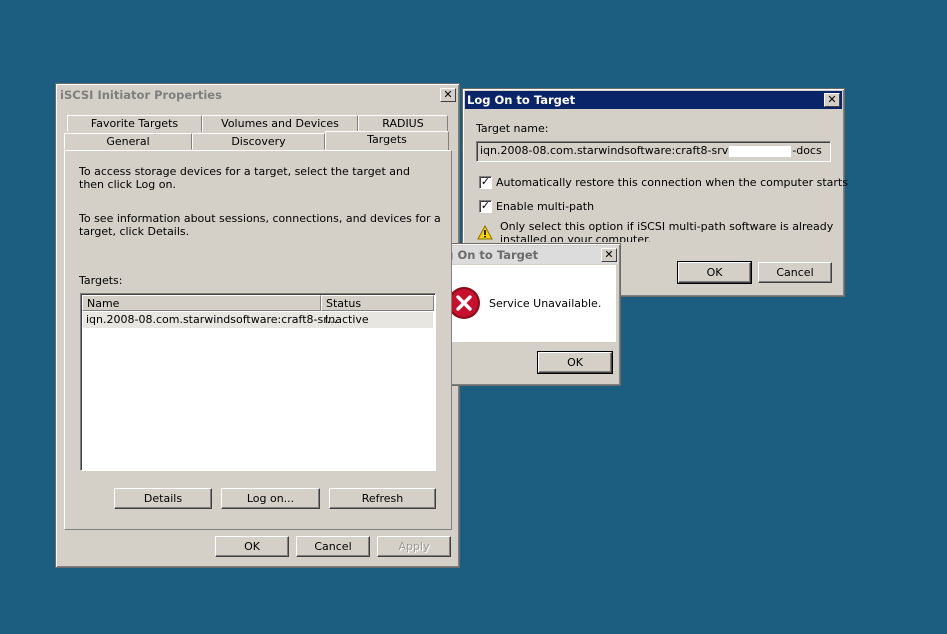 The height and width of the screenshot is (634, 947). Describe the element at coordinates (575, 362) in the screenshot. I see `error-ok-button: OK` at that location.